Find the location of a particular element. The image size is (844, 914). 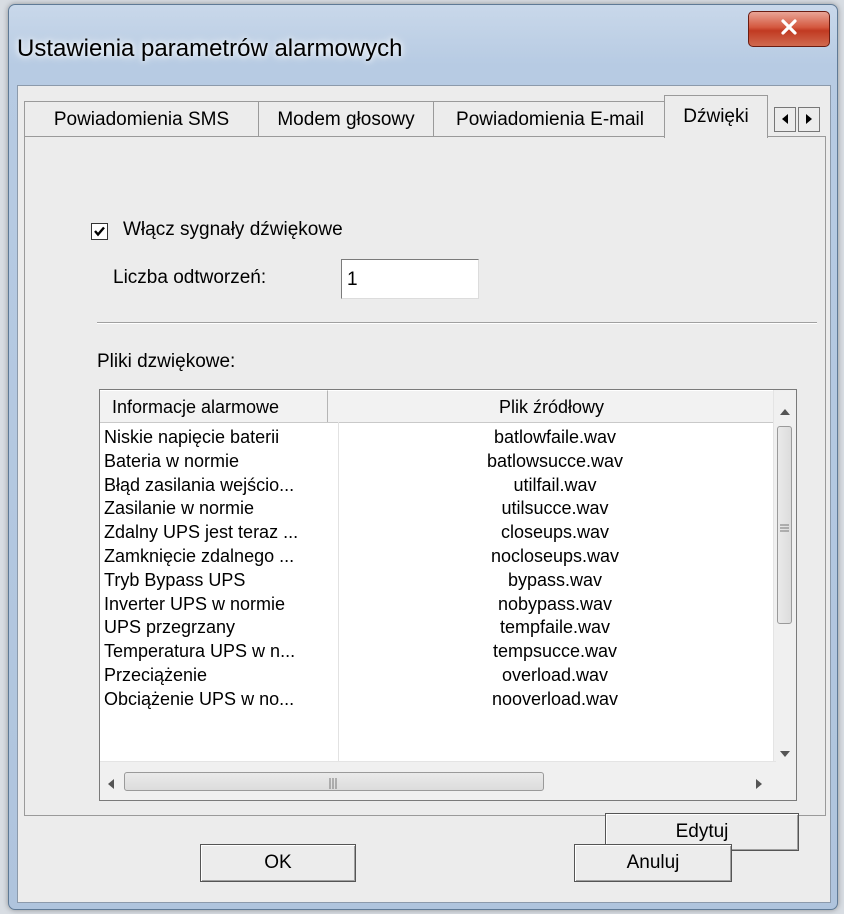

scroll-up-icon is located at coordinates (785, 411).